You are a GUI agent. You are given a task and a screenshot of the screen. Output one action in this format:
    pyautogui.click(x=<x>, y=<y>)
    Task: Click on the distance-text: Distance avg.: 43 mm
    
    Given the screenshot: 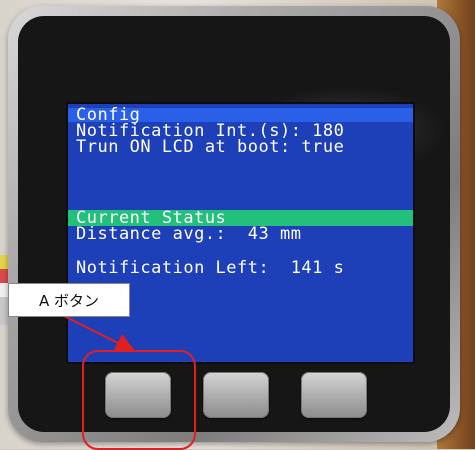 What is the action you would take?
    pyautogui.click(x=189, y=234)
    